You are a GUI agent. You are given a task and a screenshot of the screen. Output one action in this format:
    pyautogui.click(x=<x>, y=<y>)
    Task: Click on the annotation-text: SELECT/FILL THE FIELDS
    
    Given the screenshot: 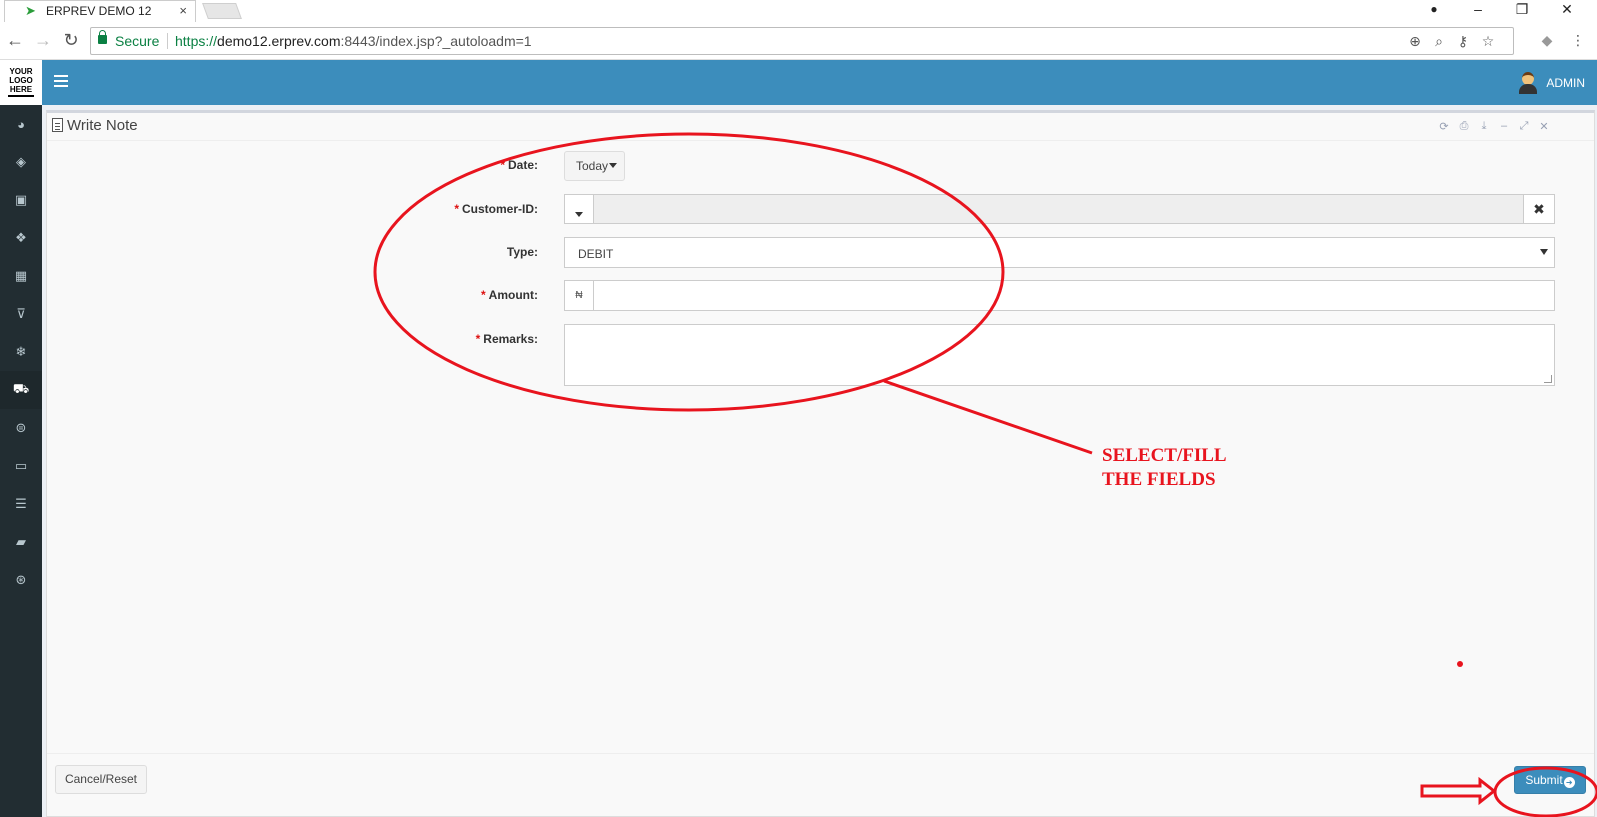 What is the action you would take?
    pyautogui.click(x=1164, y=468)
    